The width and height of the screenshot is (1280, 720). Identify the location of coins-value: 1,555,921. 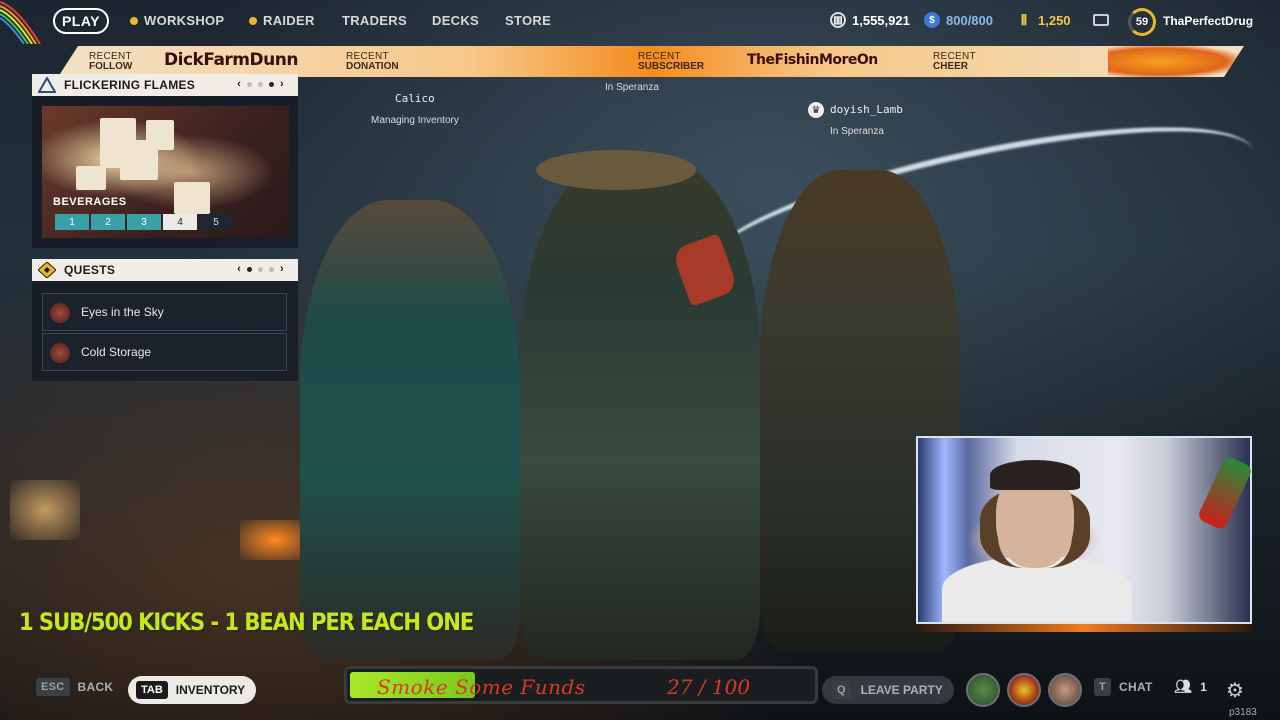
(881, 20).